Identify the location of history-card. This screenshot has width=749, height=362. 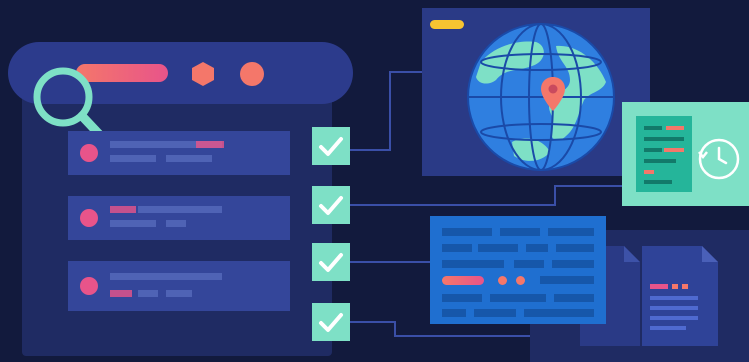
(685, 154).